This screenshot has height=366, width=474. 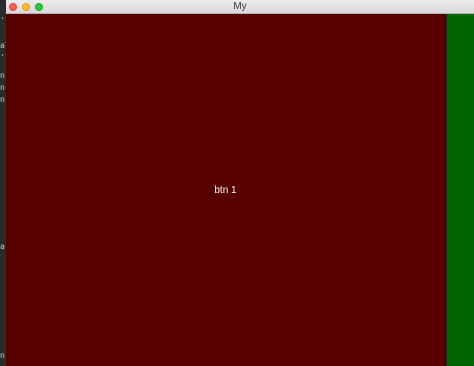 I want to click on window-title: My, so click(x=240, y=6).